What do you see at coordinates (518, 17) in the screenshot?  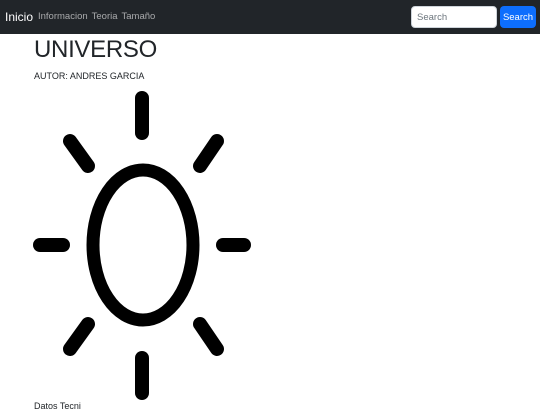 I see `search-button: Search` at bounding box center [518, 17].